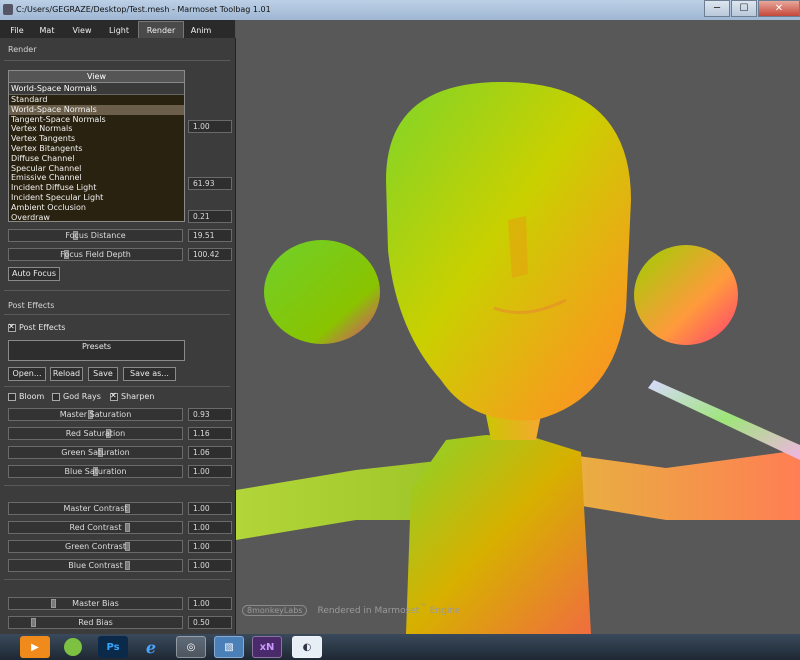  Describe the element at coordinates (210, 471) in the screenshot. I see `blue-saturation-value: 1.00` at that location.